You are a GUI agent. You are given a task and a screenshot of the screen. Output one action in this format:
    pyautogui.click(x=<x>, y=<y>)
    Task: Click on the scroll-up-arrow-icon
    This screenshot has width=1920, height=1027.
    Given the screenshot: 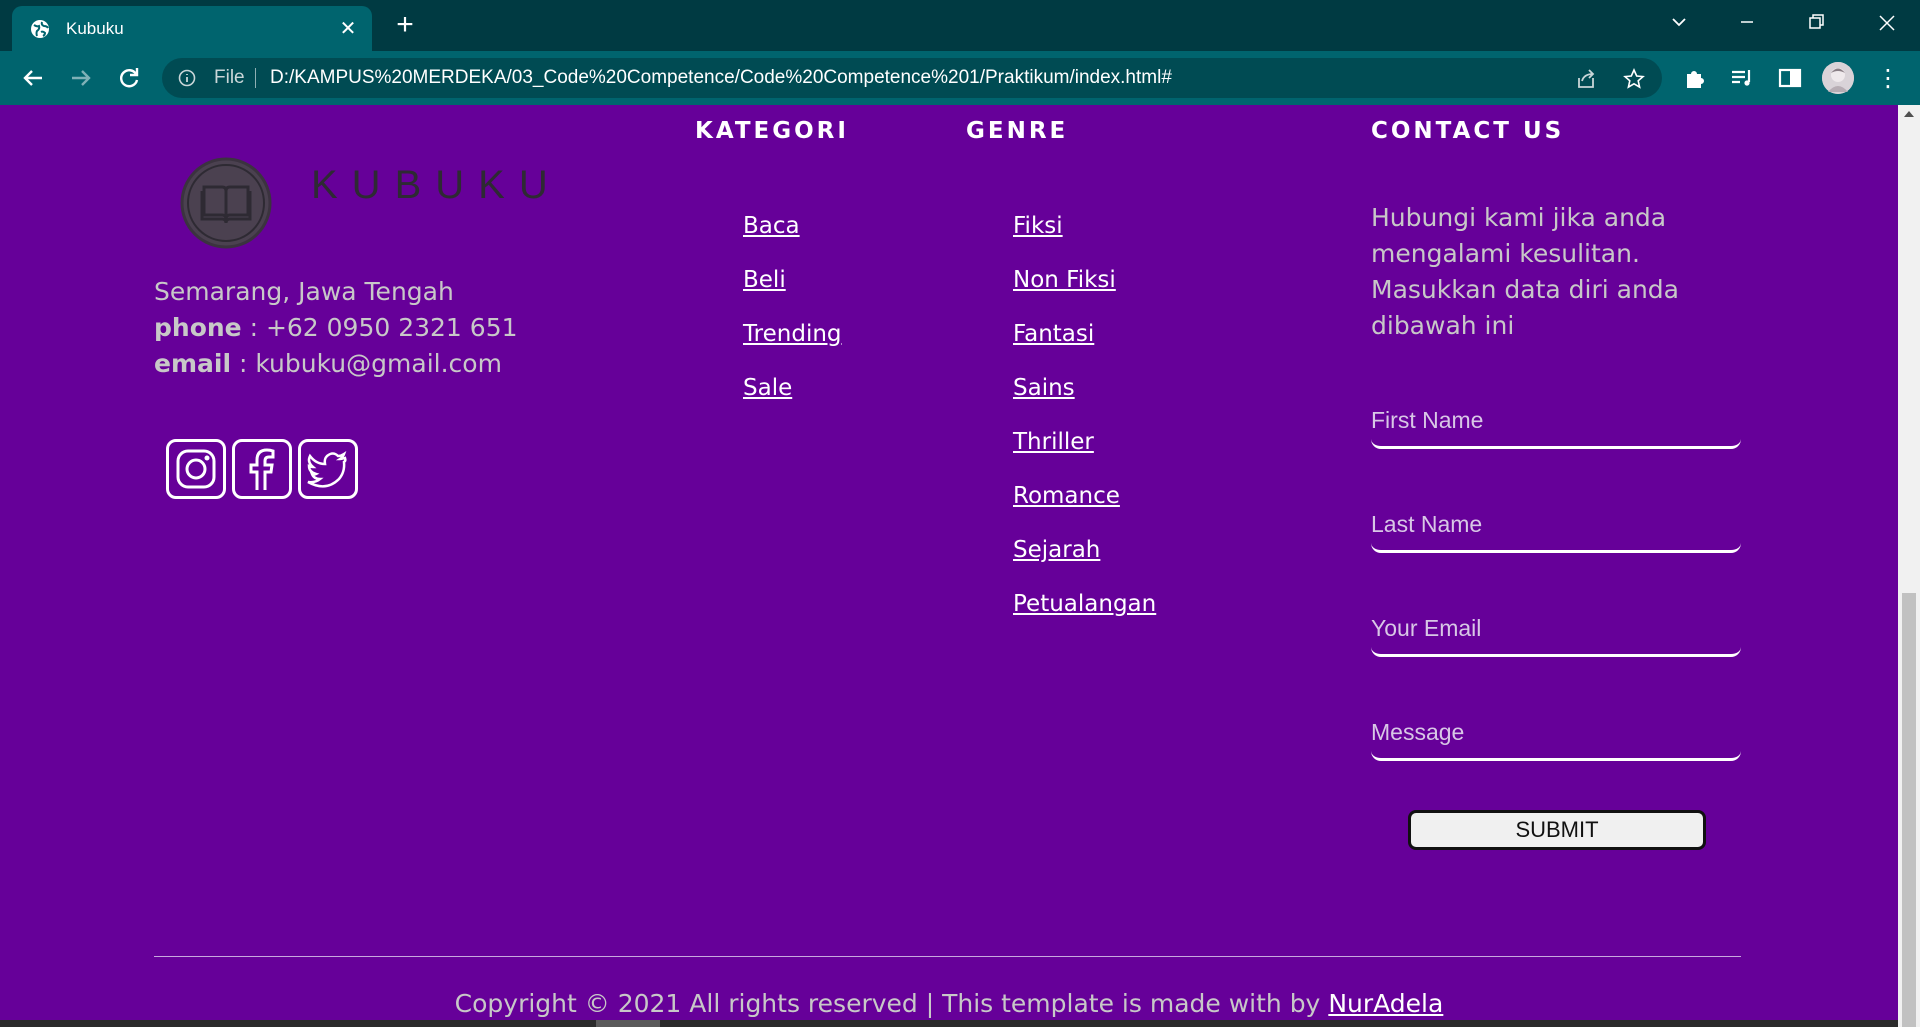 What is the action you would take?
    pyautogui.click(x=1909, y=114)
    